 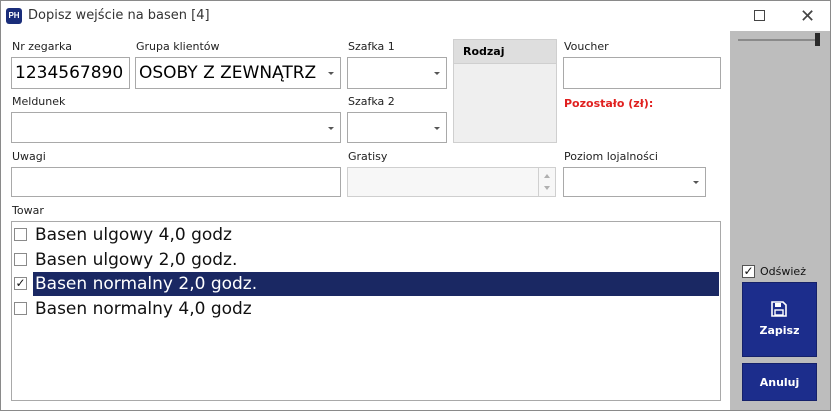 I want to click on towar-label: Towar, so click(x=28, y=210).